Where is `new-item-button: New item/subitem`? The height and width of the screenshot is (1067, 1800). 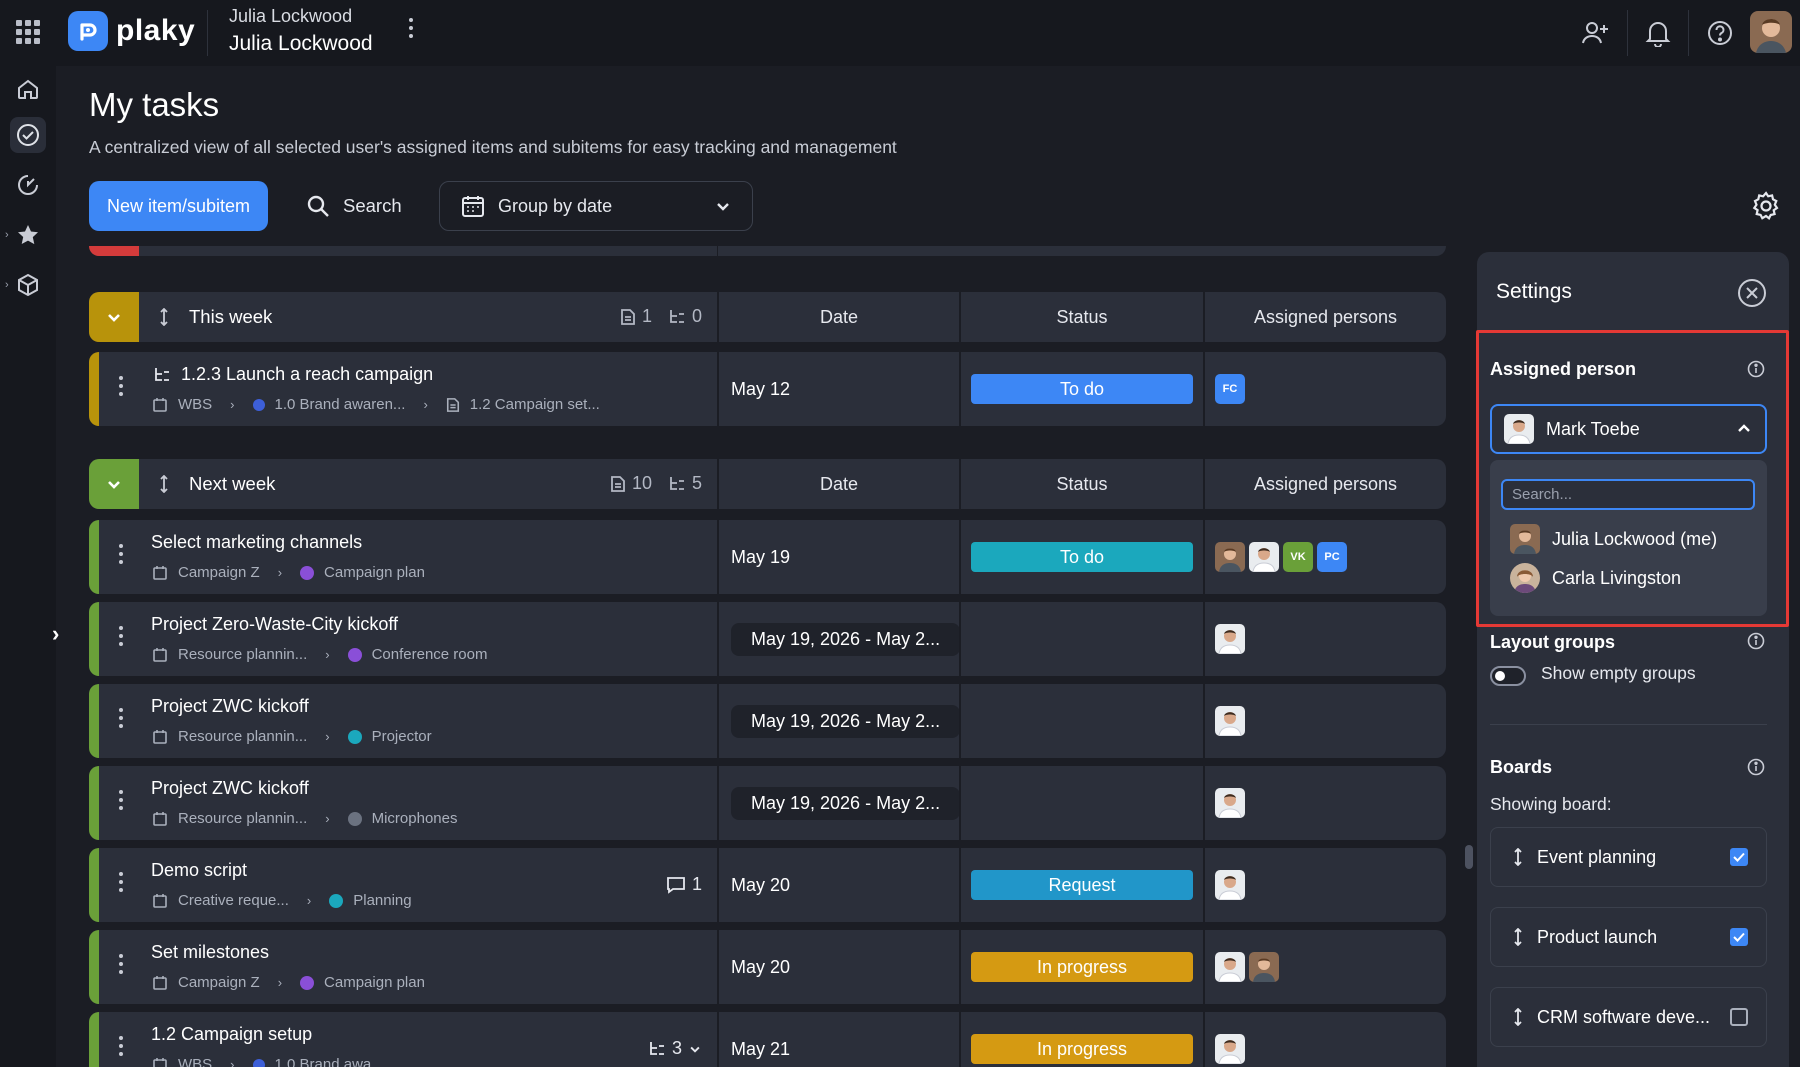
new-item-button: New item/subitem is located at coordinates (178, 206).